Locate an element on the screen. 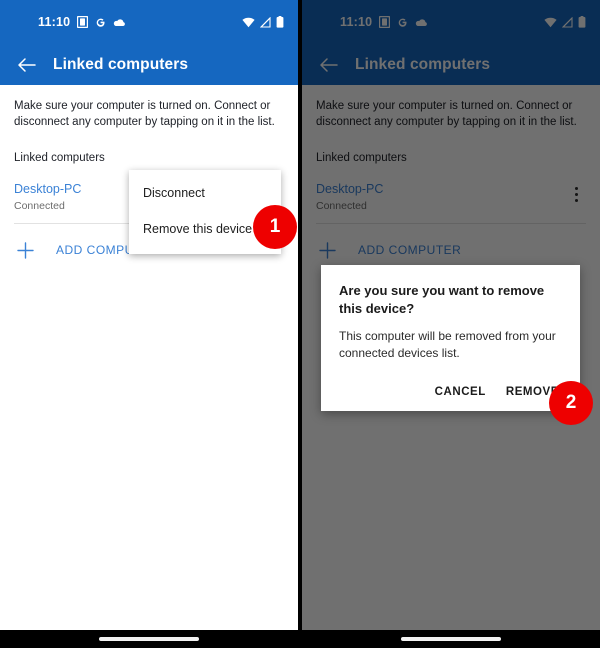 Image resolution: width=600 pixels, height=648 pixels. cellular-signal-off-icon is located at coordinates (265, 22).